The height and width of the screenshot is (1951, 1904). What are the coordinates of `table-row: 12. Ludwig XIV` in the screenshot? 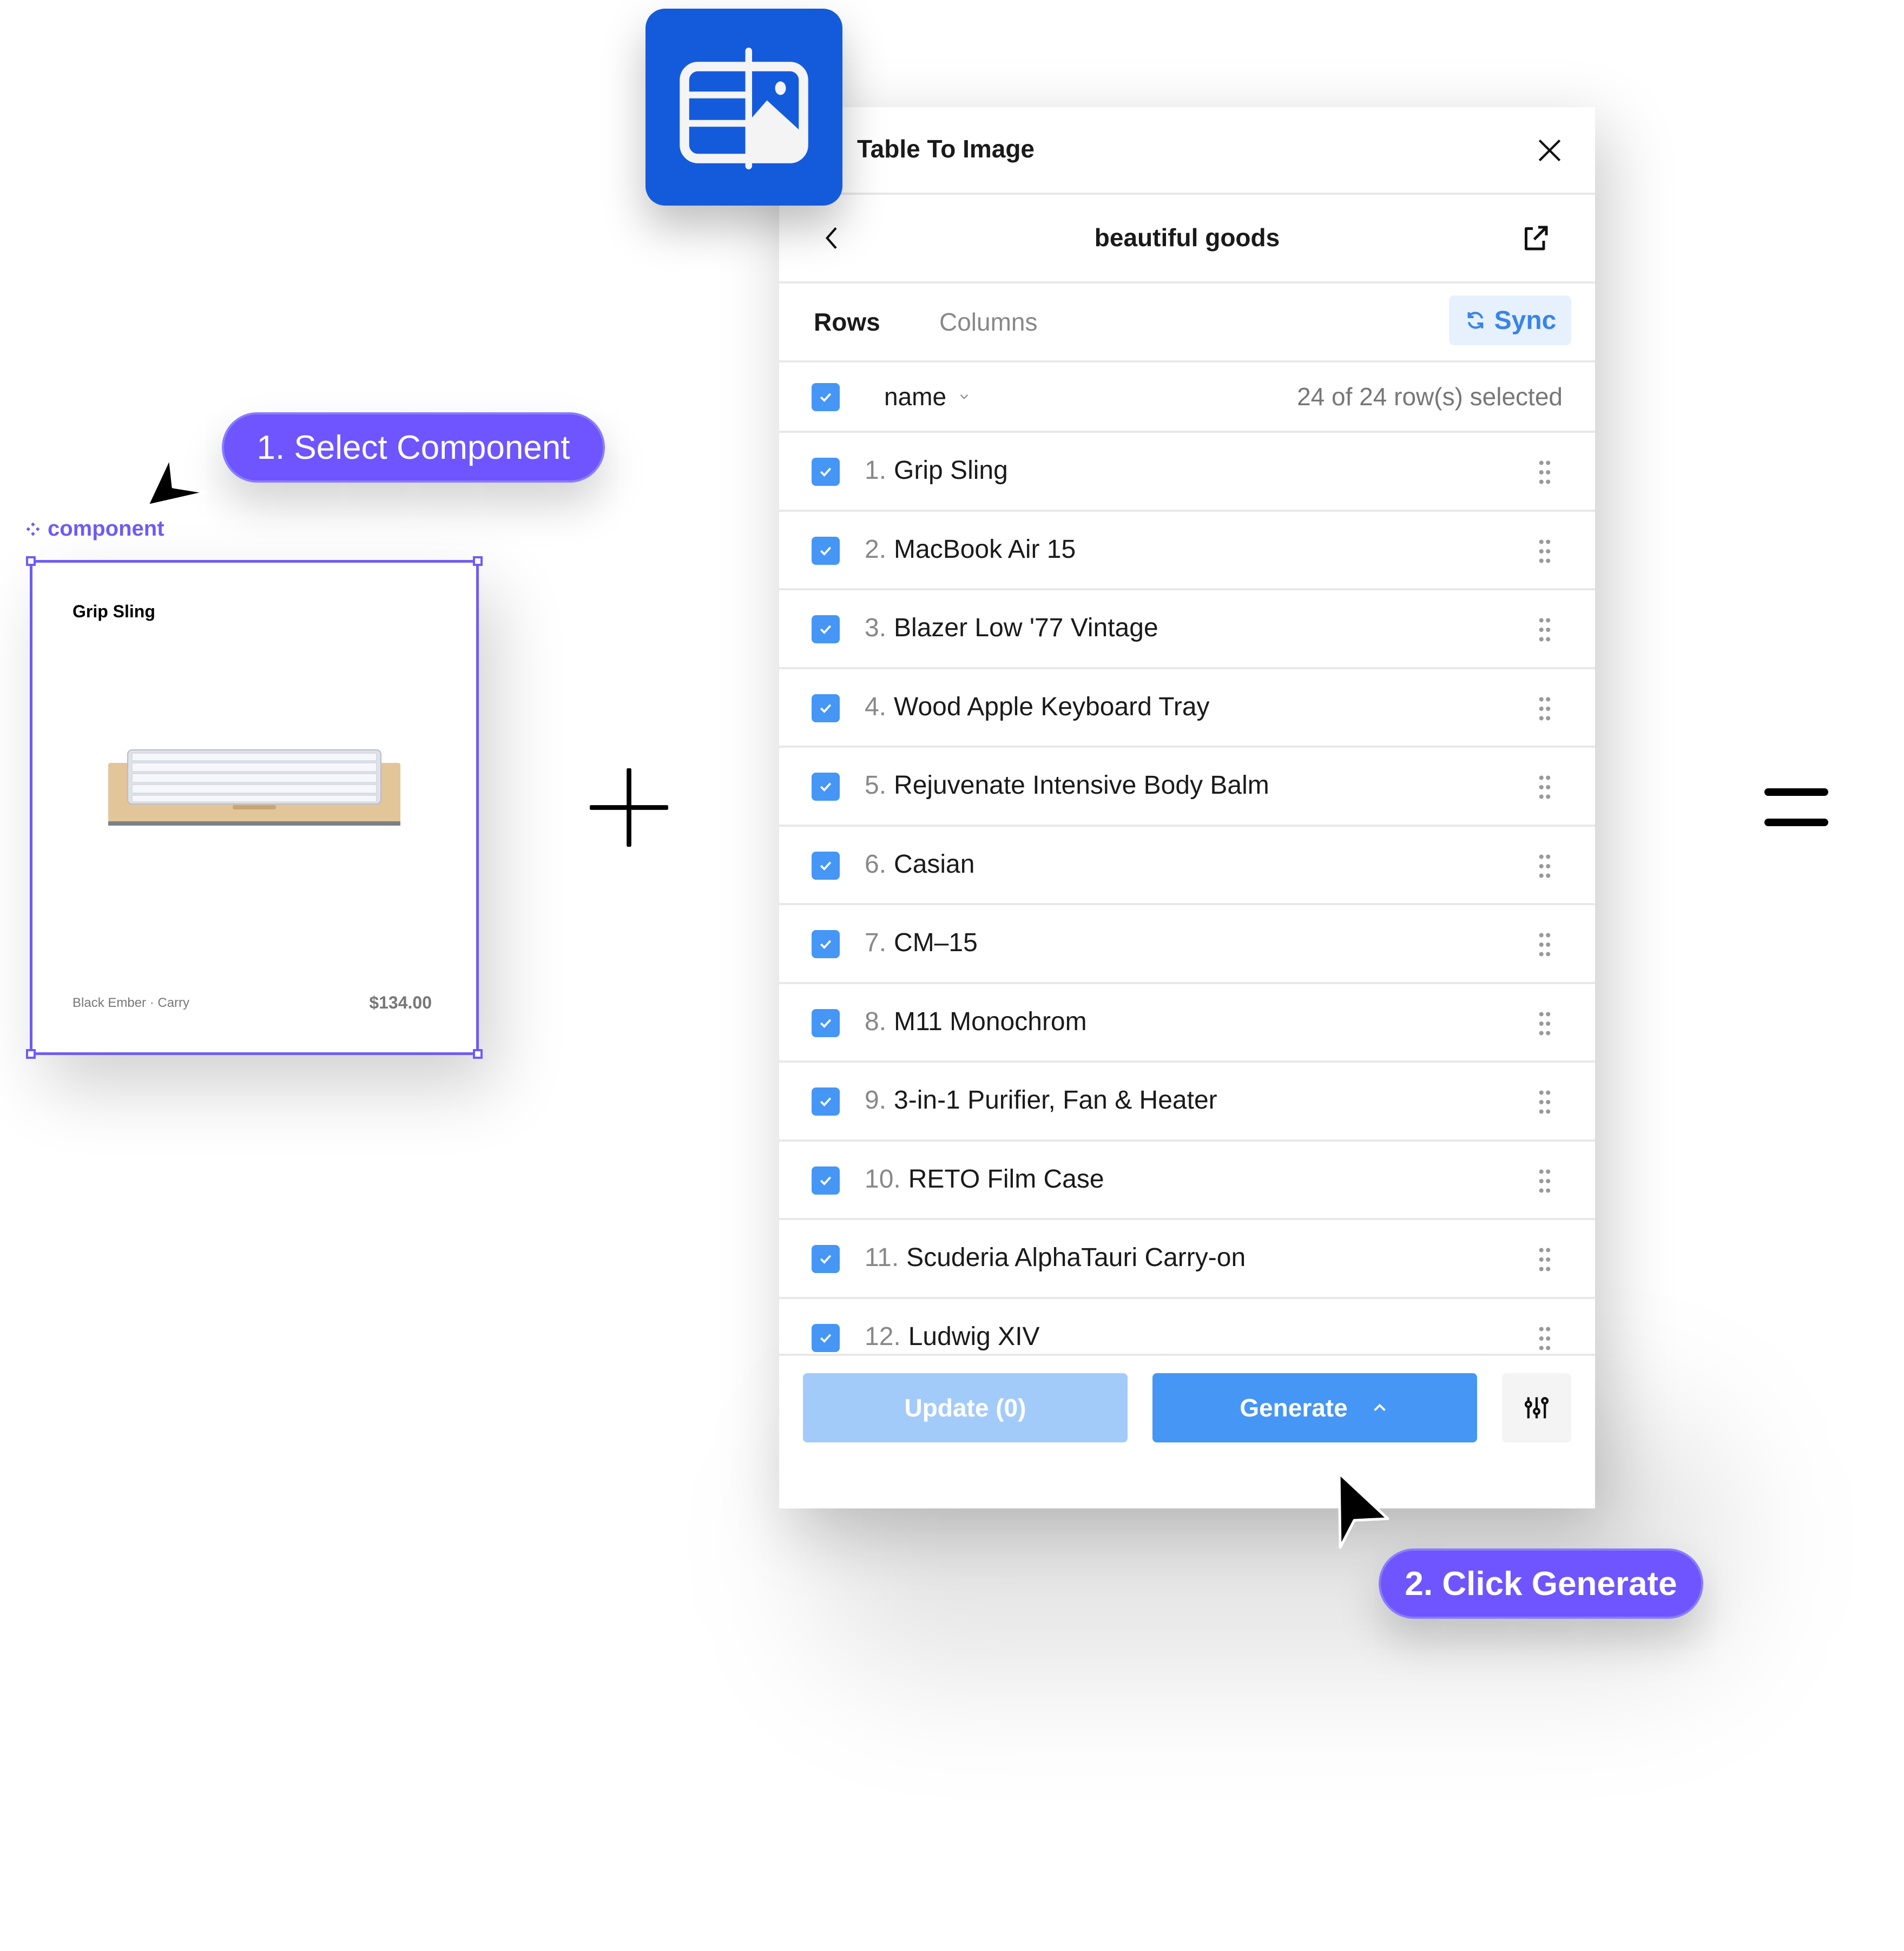 It's located at (1187, 1326).